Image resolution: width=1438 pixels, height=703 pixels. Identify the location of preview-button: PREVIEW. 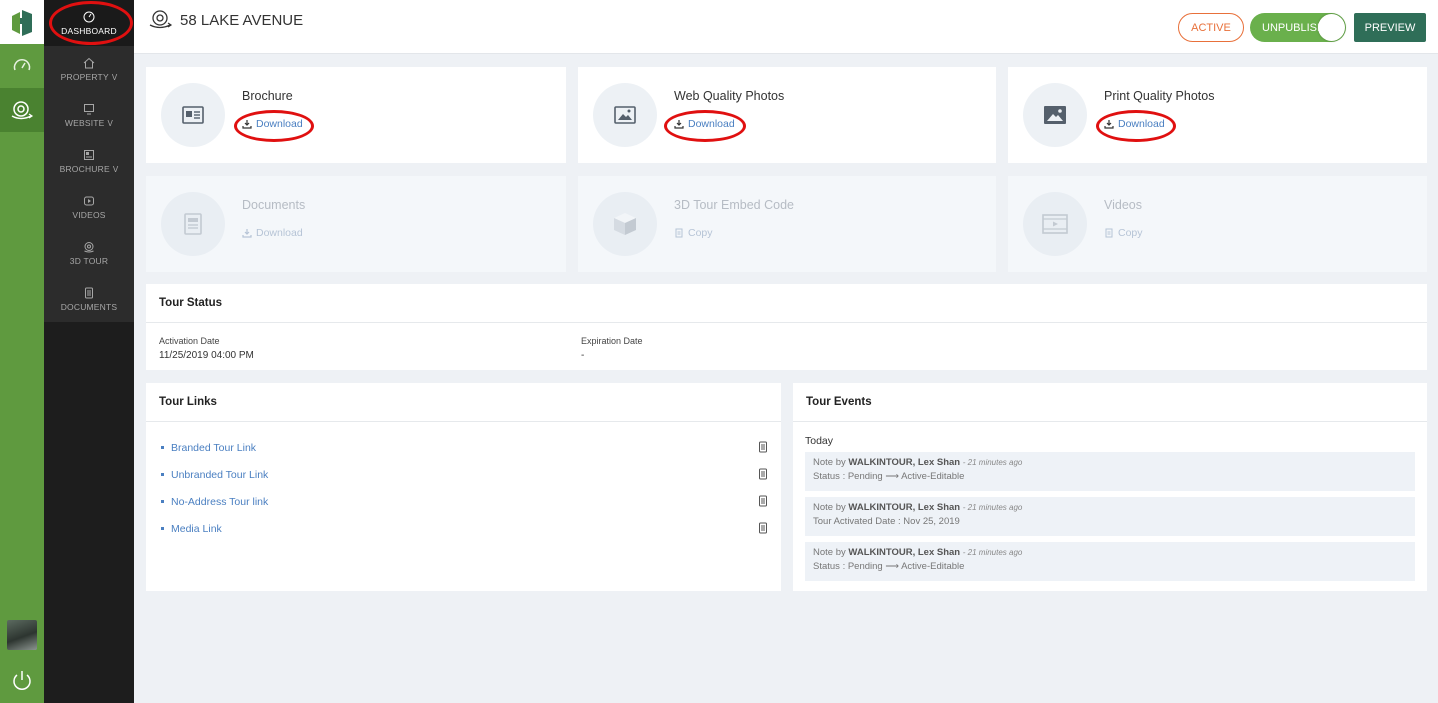
(1390, 27).